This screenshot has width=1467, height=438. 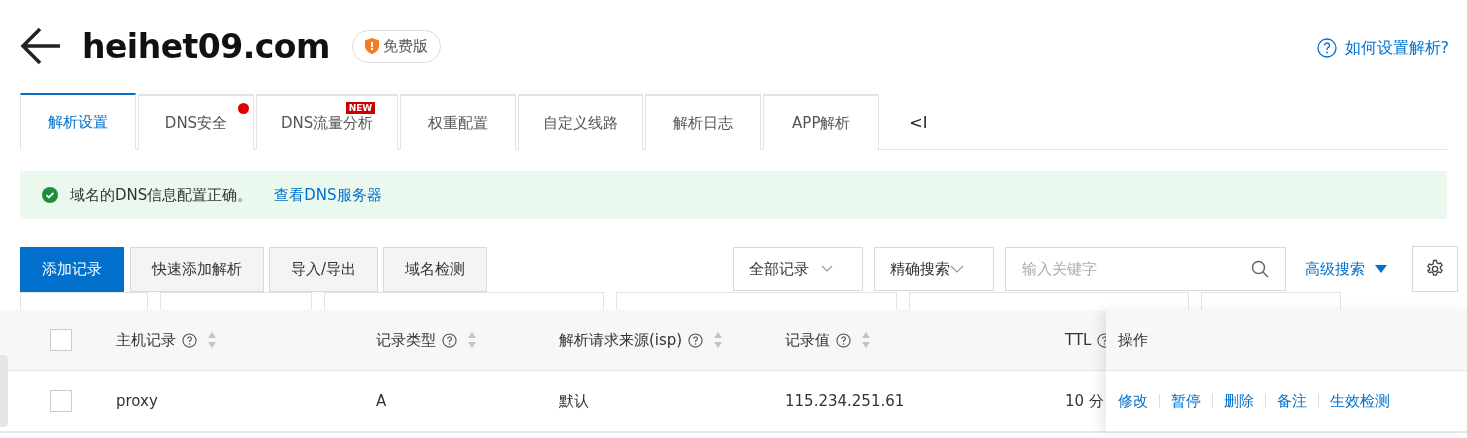 What do you see at coordinates (371, 46) in the screenshot?
I see `shield-icon` at bounding box center [371, 46].